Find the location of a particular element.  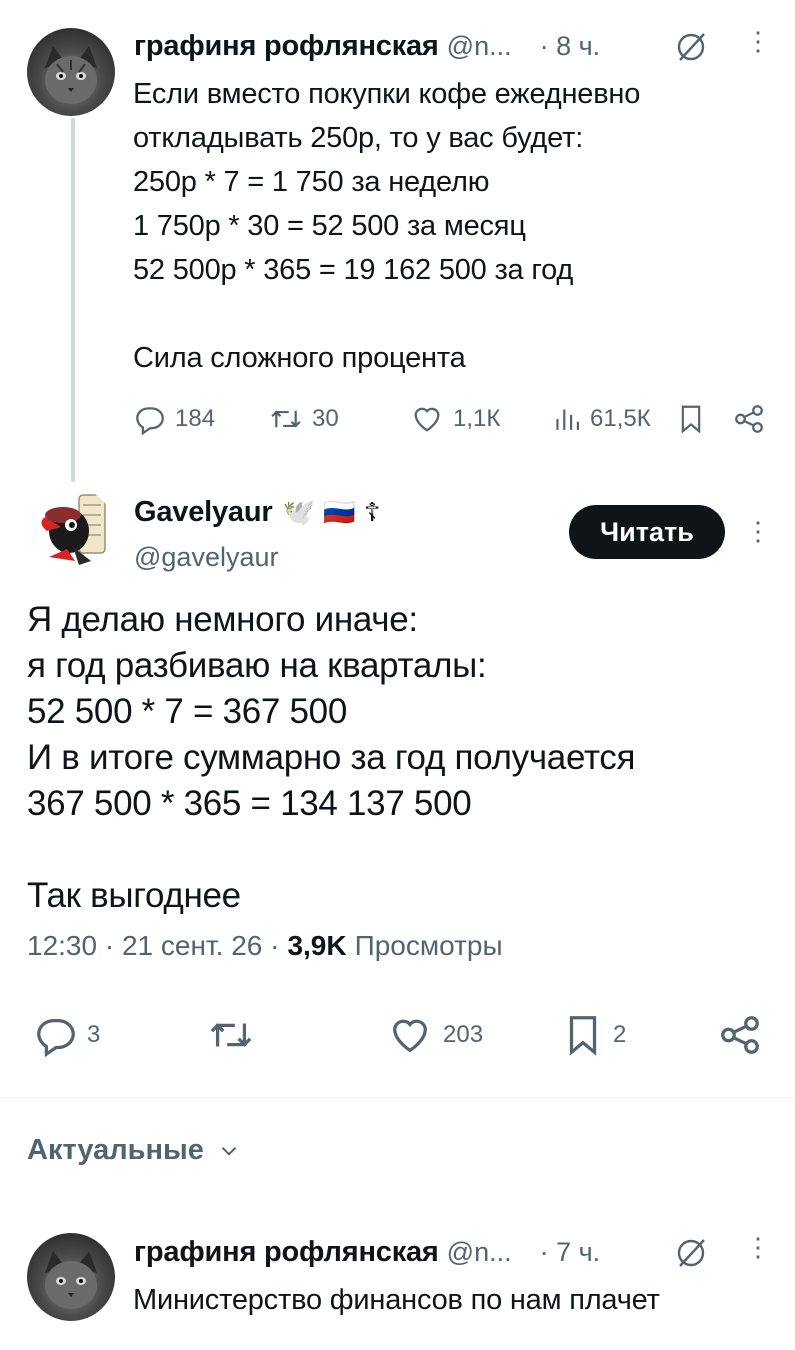

views-icon is located at coordinates (567, 419).